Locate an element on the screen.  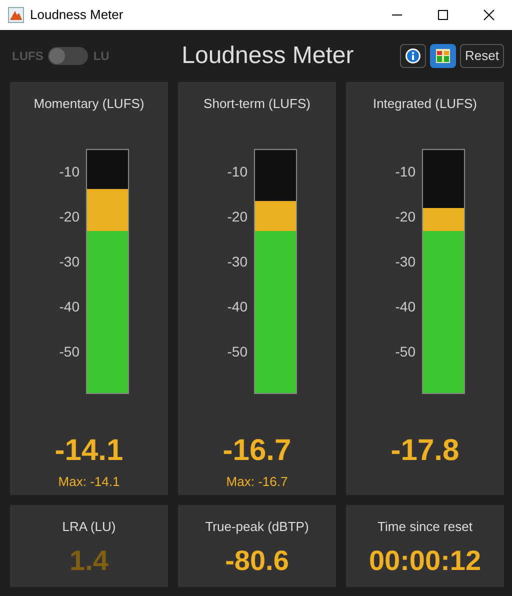
colors-button is located at coordinates (443, 56).